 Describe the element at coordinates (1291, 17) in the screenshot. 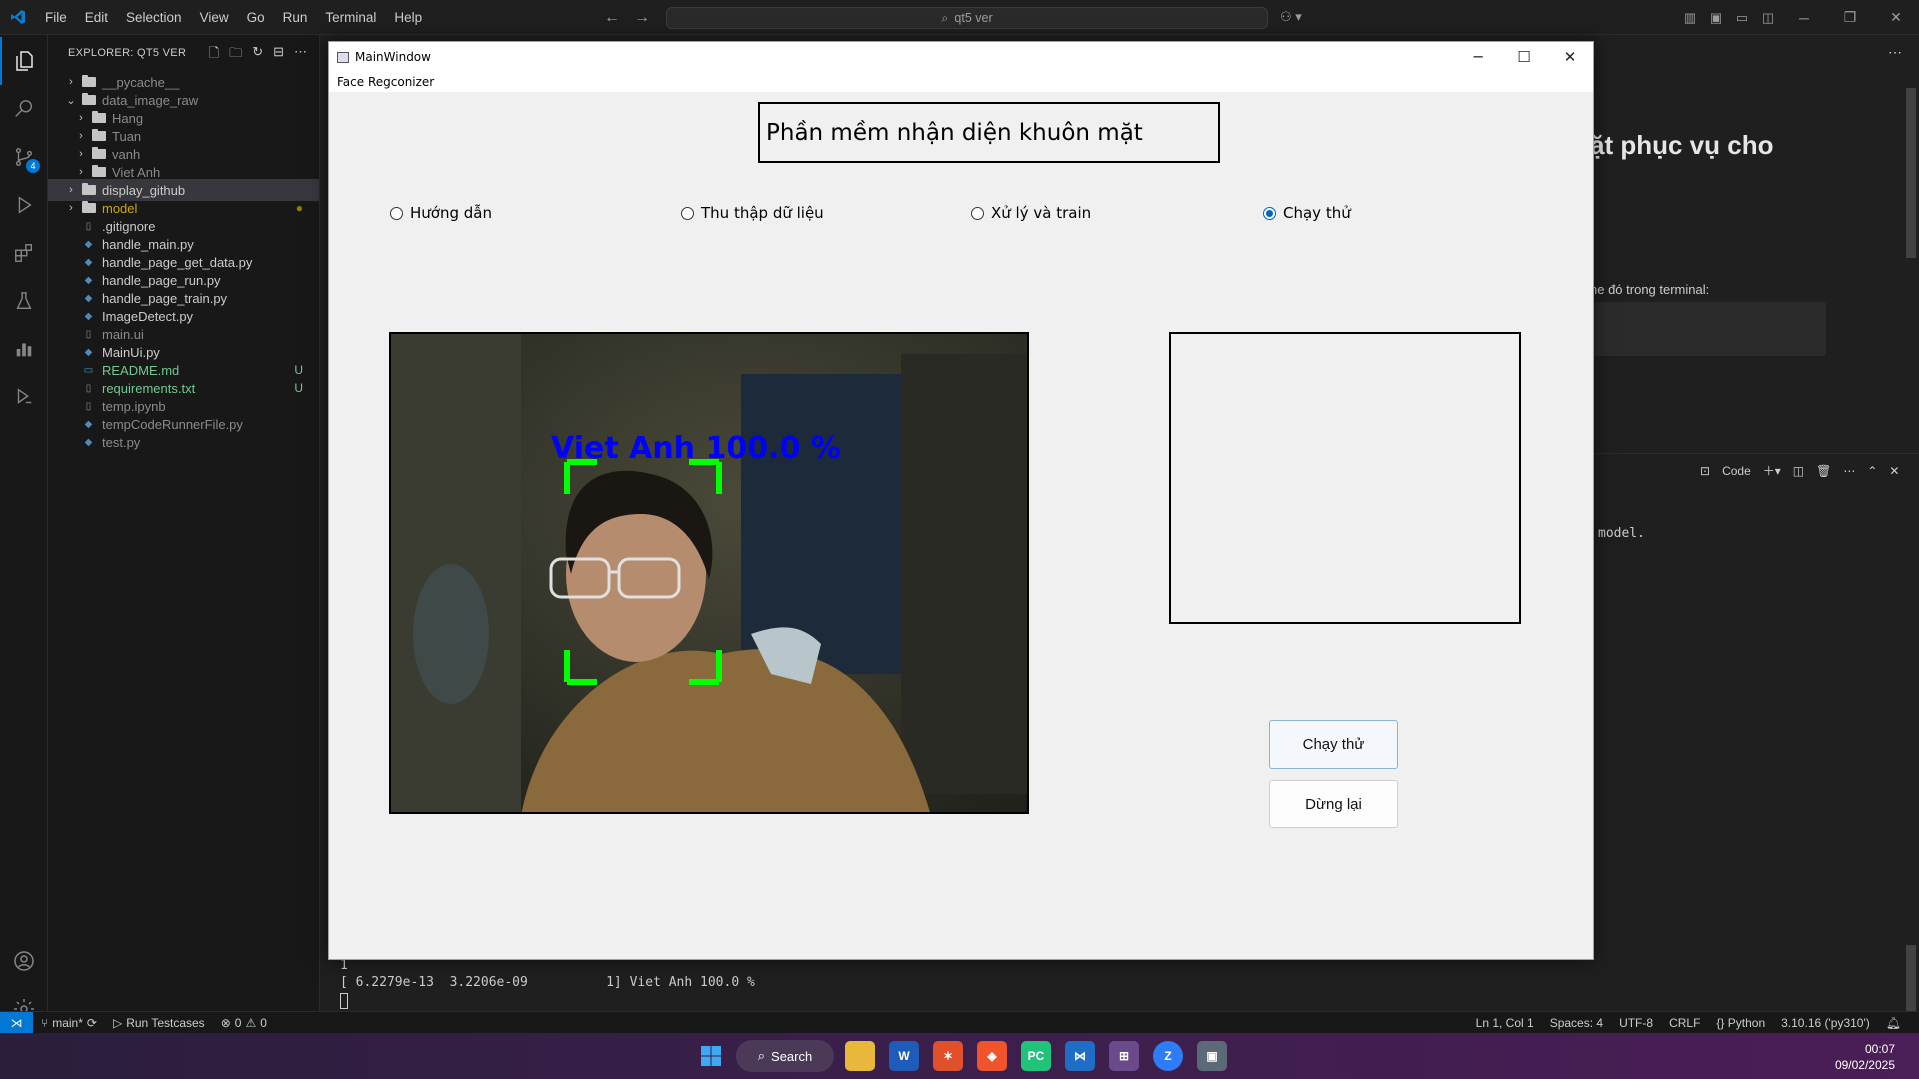

I see `copilot-icon: ⚇ ▾` at that location.